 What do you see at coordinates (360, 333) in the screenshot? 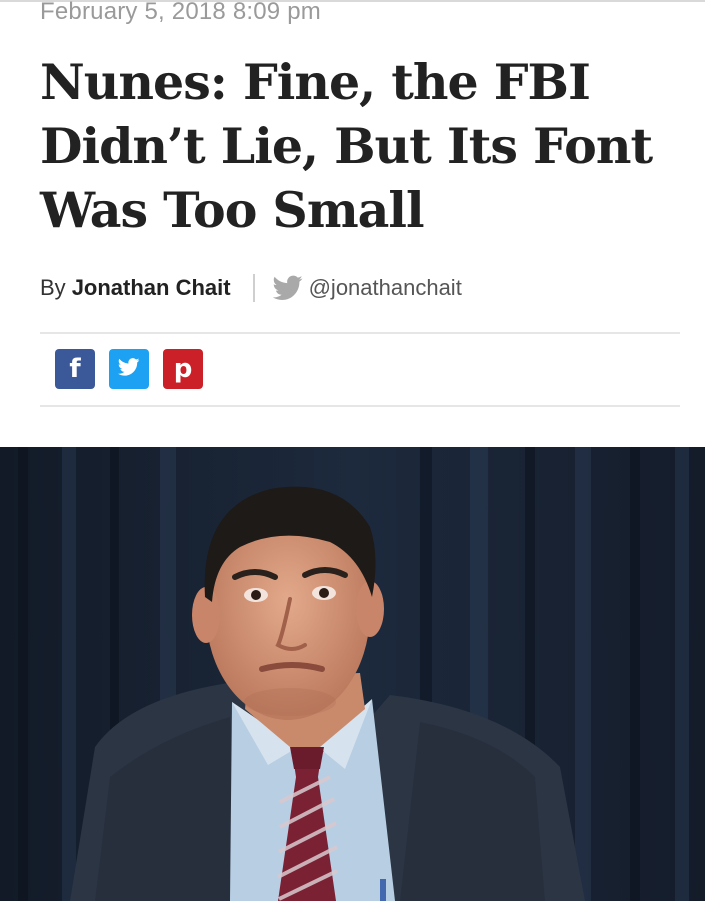
I see `share-top-divider` at bounding box center [360, 333].